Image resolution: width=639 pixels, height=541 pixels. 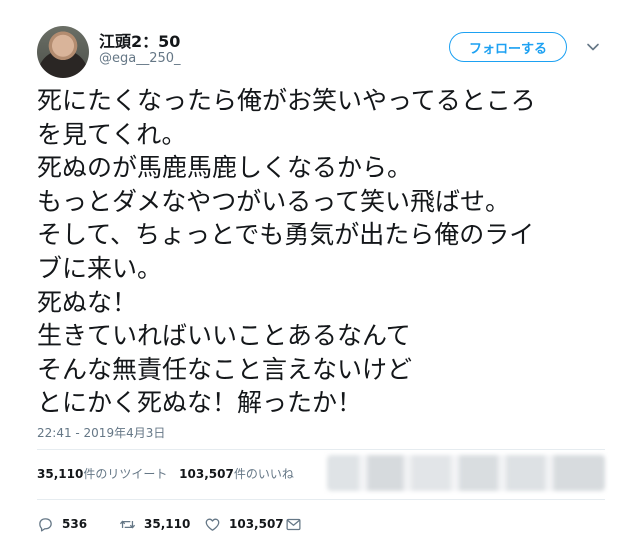 What do you see at coordinates (60, 474) in the screenshot?
I see `retweets-total: 35,110` at bounding box center [60, 474].